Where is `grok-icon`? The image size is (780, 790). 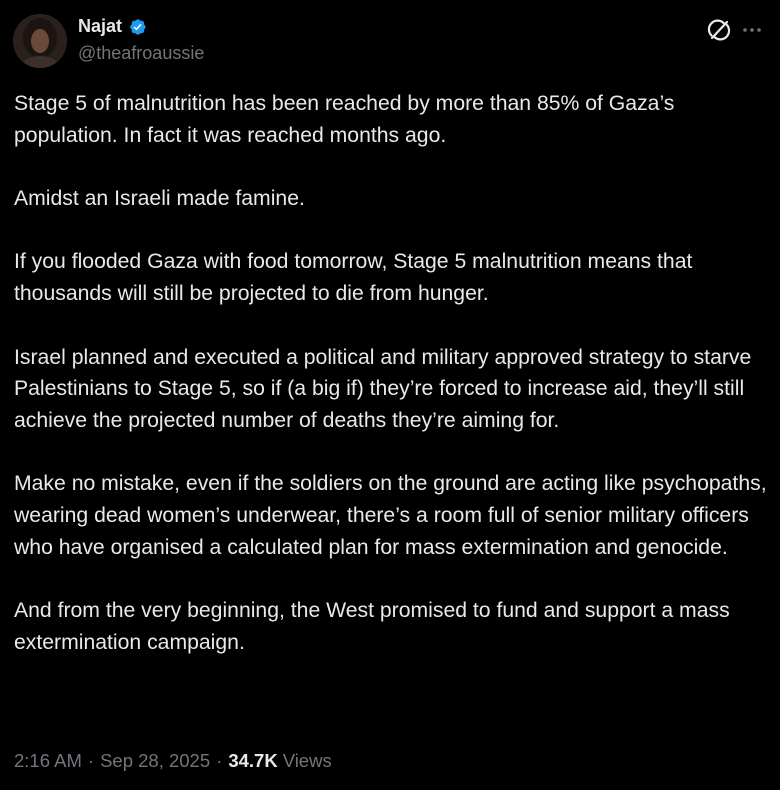
grok-icon is located at coordinates (719, 30).